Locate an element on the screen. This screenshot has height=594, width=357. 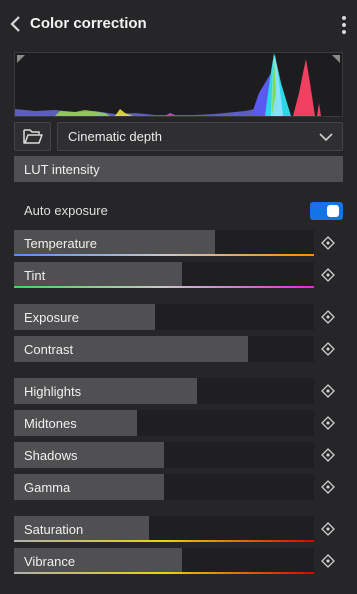
chevron-left-icon is located at coordinates (16, 24).